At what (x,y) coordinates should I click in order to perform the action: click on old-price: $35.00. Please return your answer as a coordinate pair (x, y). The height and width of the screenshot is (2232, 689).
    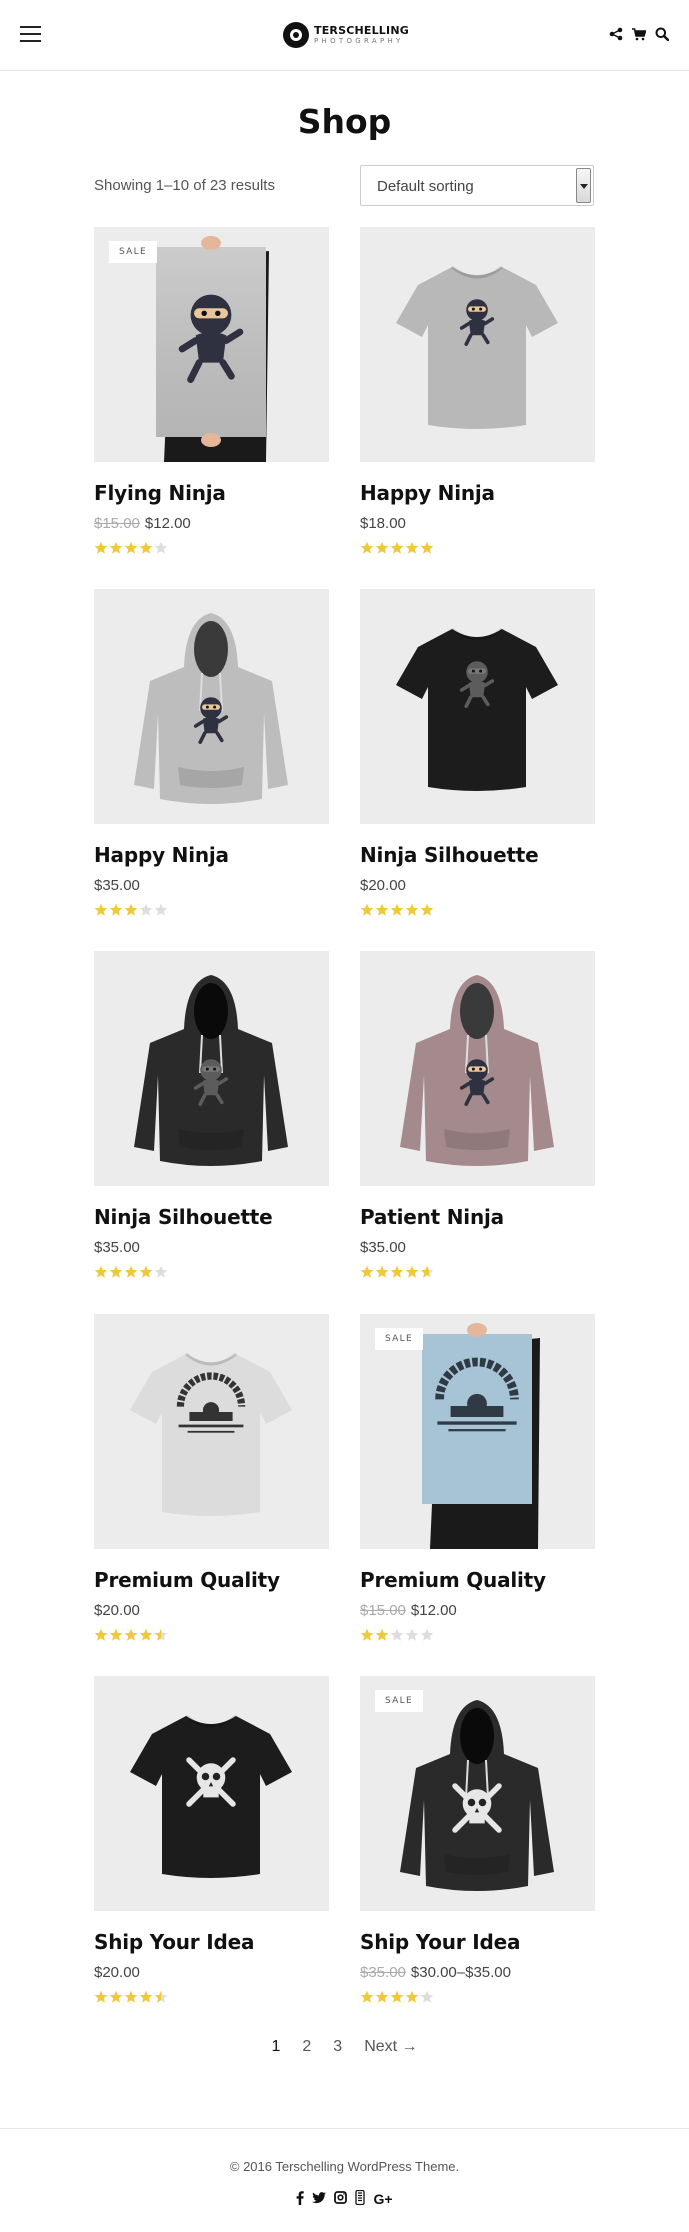
    Looking at the image, I should click on (383, 1972).